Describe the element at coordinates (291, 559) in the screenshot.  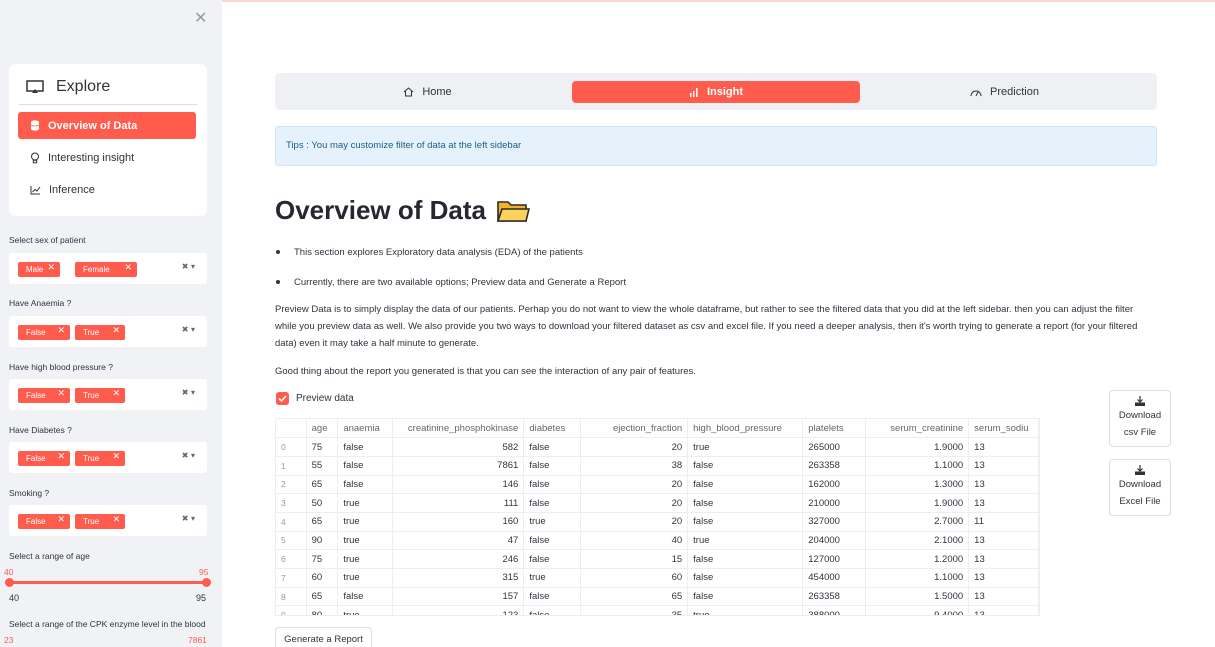
I see `row-index: 6` at that location.